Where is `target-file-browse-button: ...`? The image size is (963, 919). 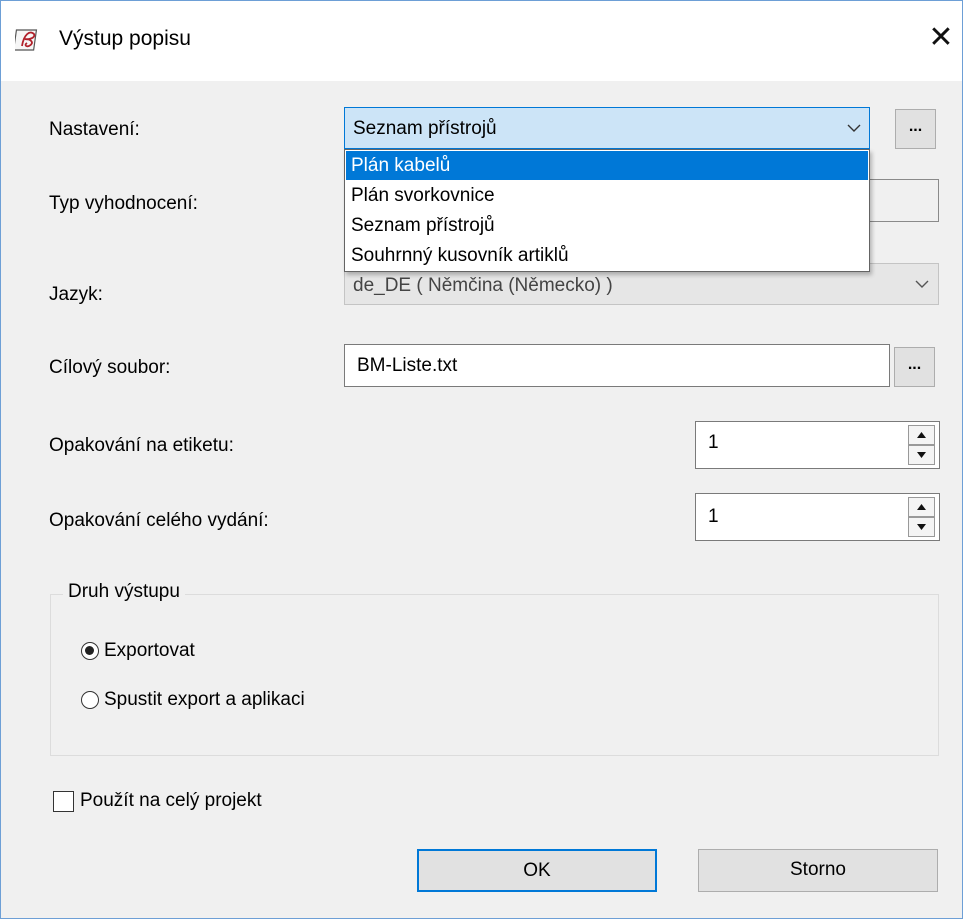
target-file-browse-button: ... is located at coordinates (914, 367).